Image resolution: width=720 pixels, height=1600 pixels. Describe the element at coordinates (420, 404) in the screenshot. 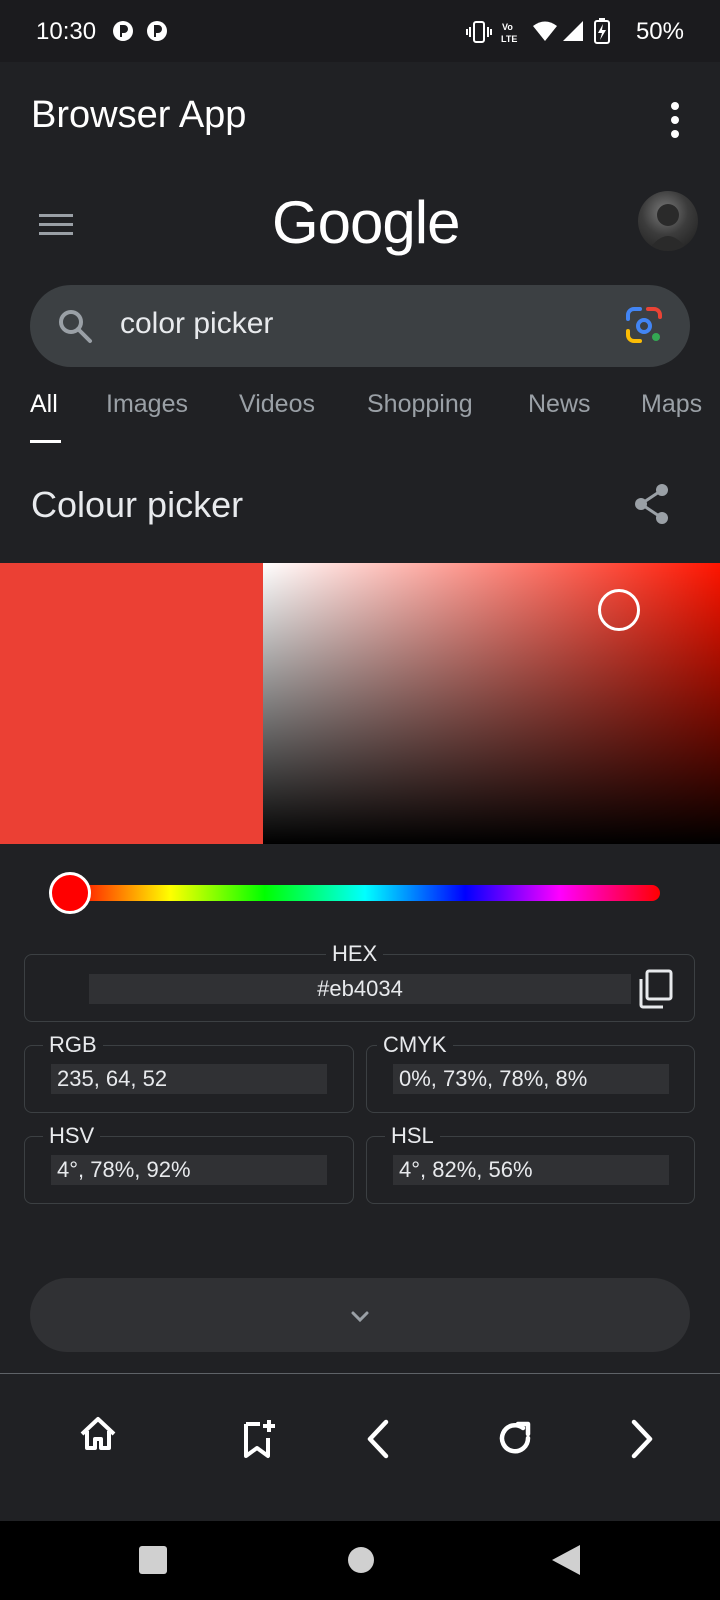

I see `tab-shopping: Shopping` at that location.